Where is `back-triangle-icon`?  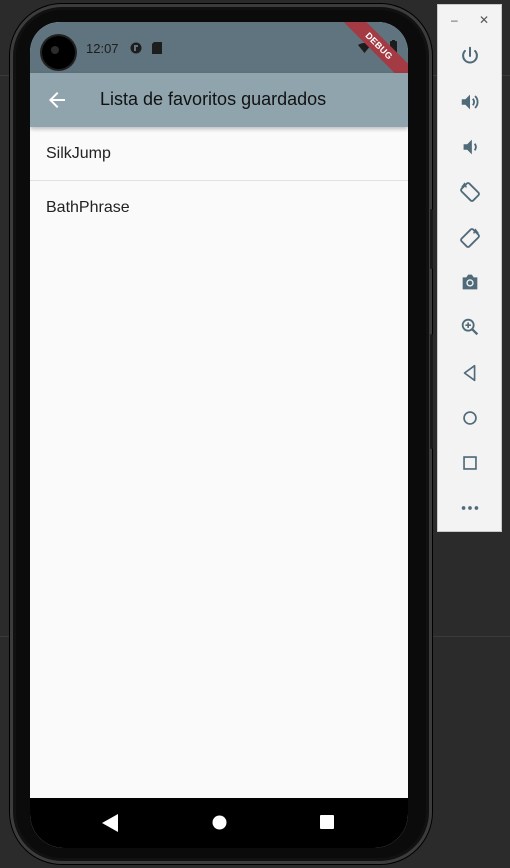
back-triangle-icon is located at coordinates (110, 823).